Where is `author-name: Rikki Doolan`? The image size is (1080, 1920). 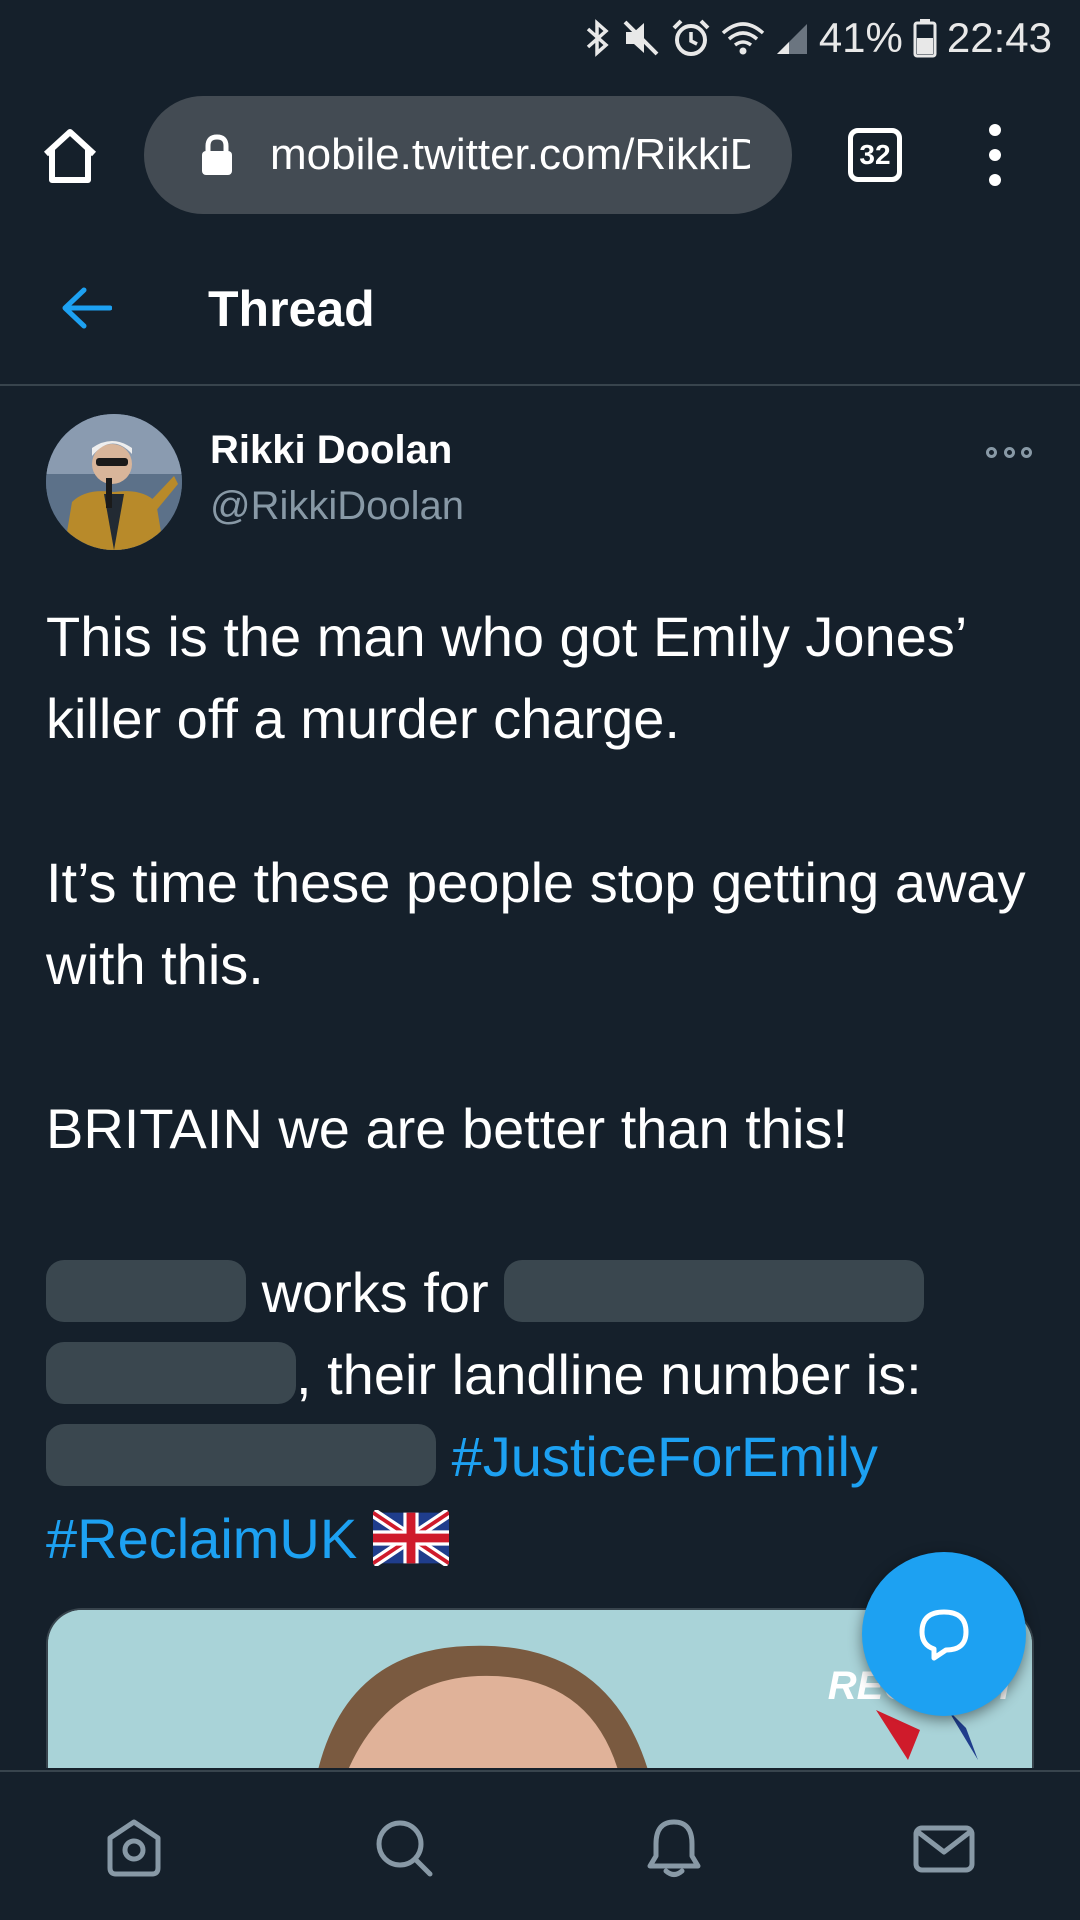
author-name: Rikki Doolan is located at coordinates (331, 450).